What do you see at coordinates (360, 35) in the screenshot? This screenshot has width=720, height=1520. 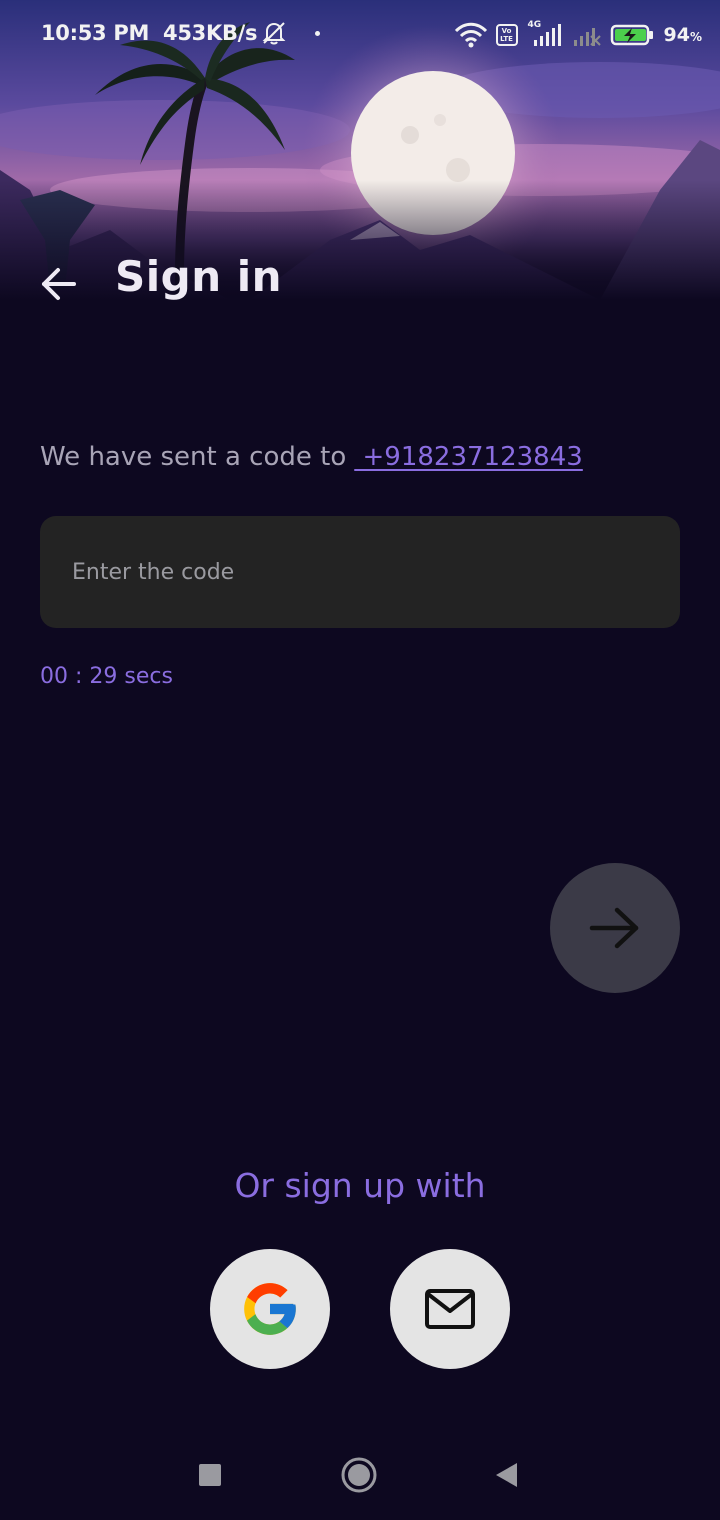 I see `status-bar: 10:53 PM 453KB/s Vo LTE 4G 94%` at bounding box center [360, 35].